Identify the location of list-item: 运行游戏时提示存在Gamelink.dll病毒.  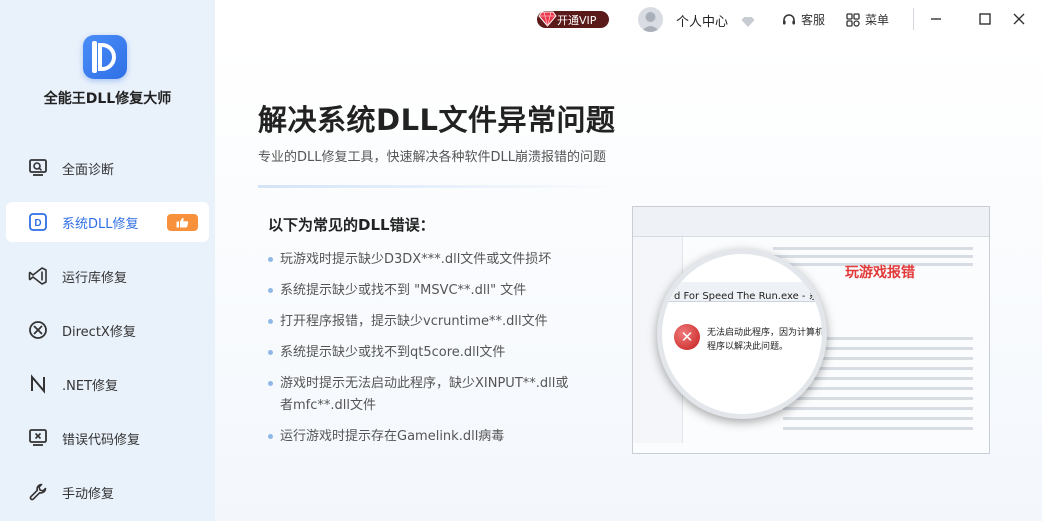
(420, 437).